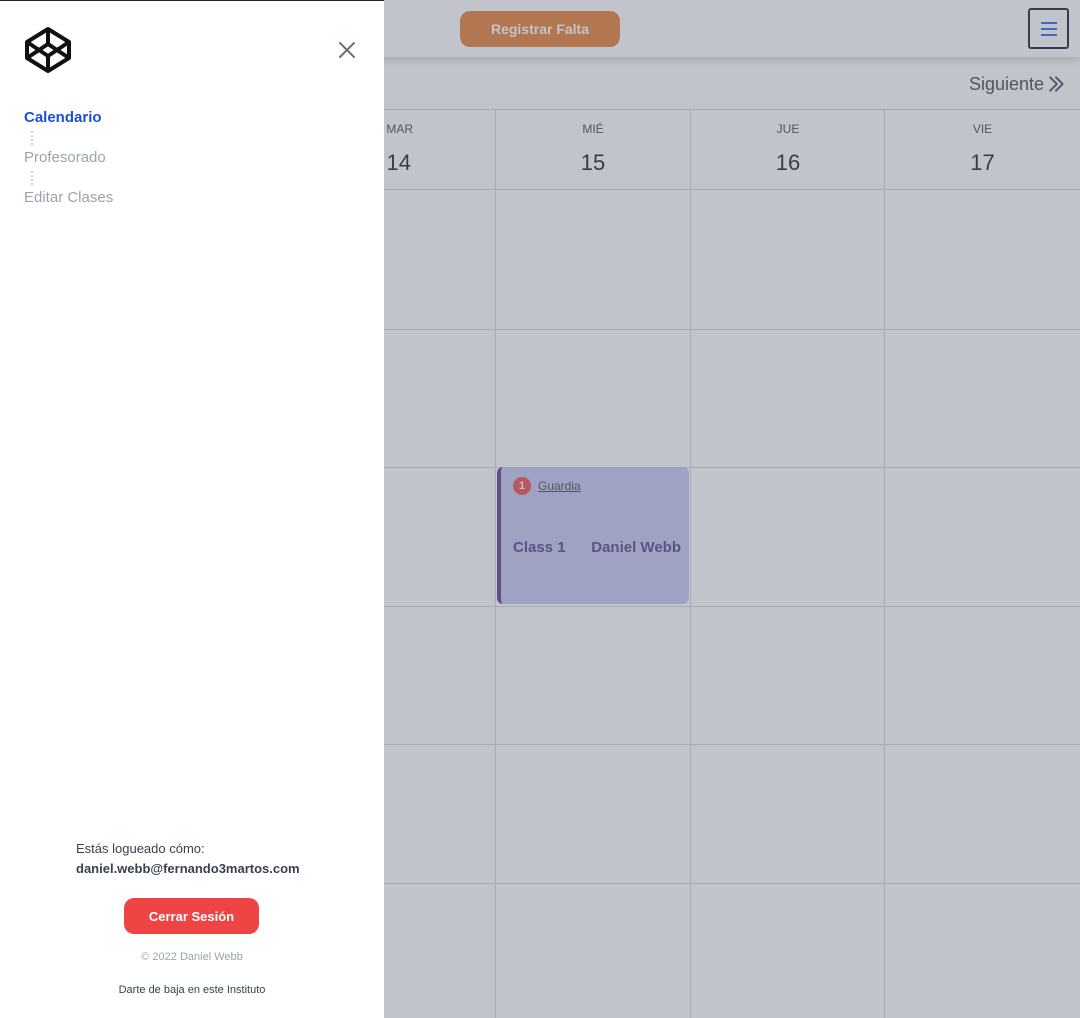  I want to click on sidebar-nav: Calendario Profesorado Editar Clases, so click(68, 158).